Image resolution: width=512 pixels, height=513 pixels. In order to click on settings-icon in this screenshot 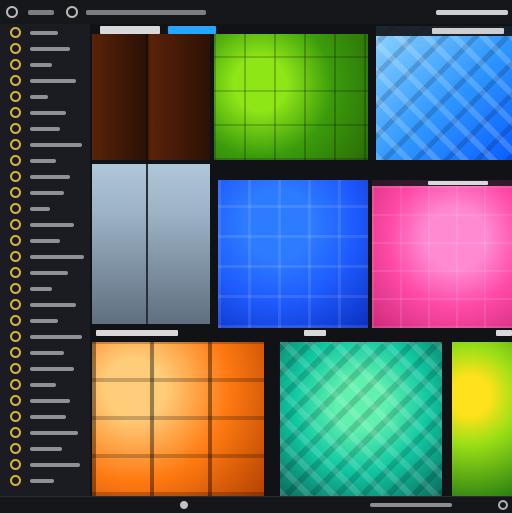, I will do `click(503, 505)`.